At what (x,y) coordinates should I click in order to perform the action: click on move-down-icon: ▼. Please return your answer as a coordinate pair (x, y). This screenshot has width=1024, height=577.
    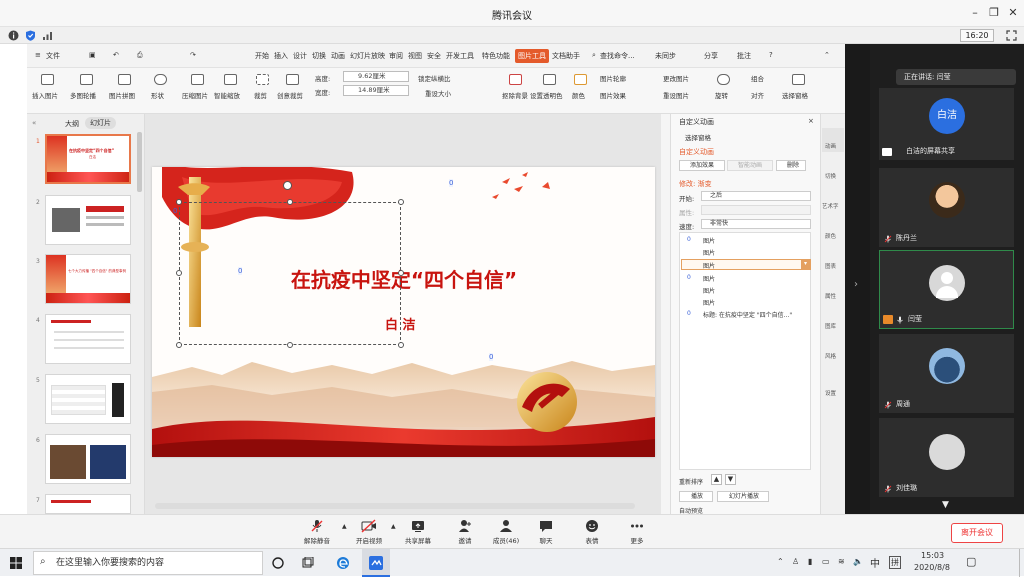
    Looking at the image, I should click on (730, 479).